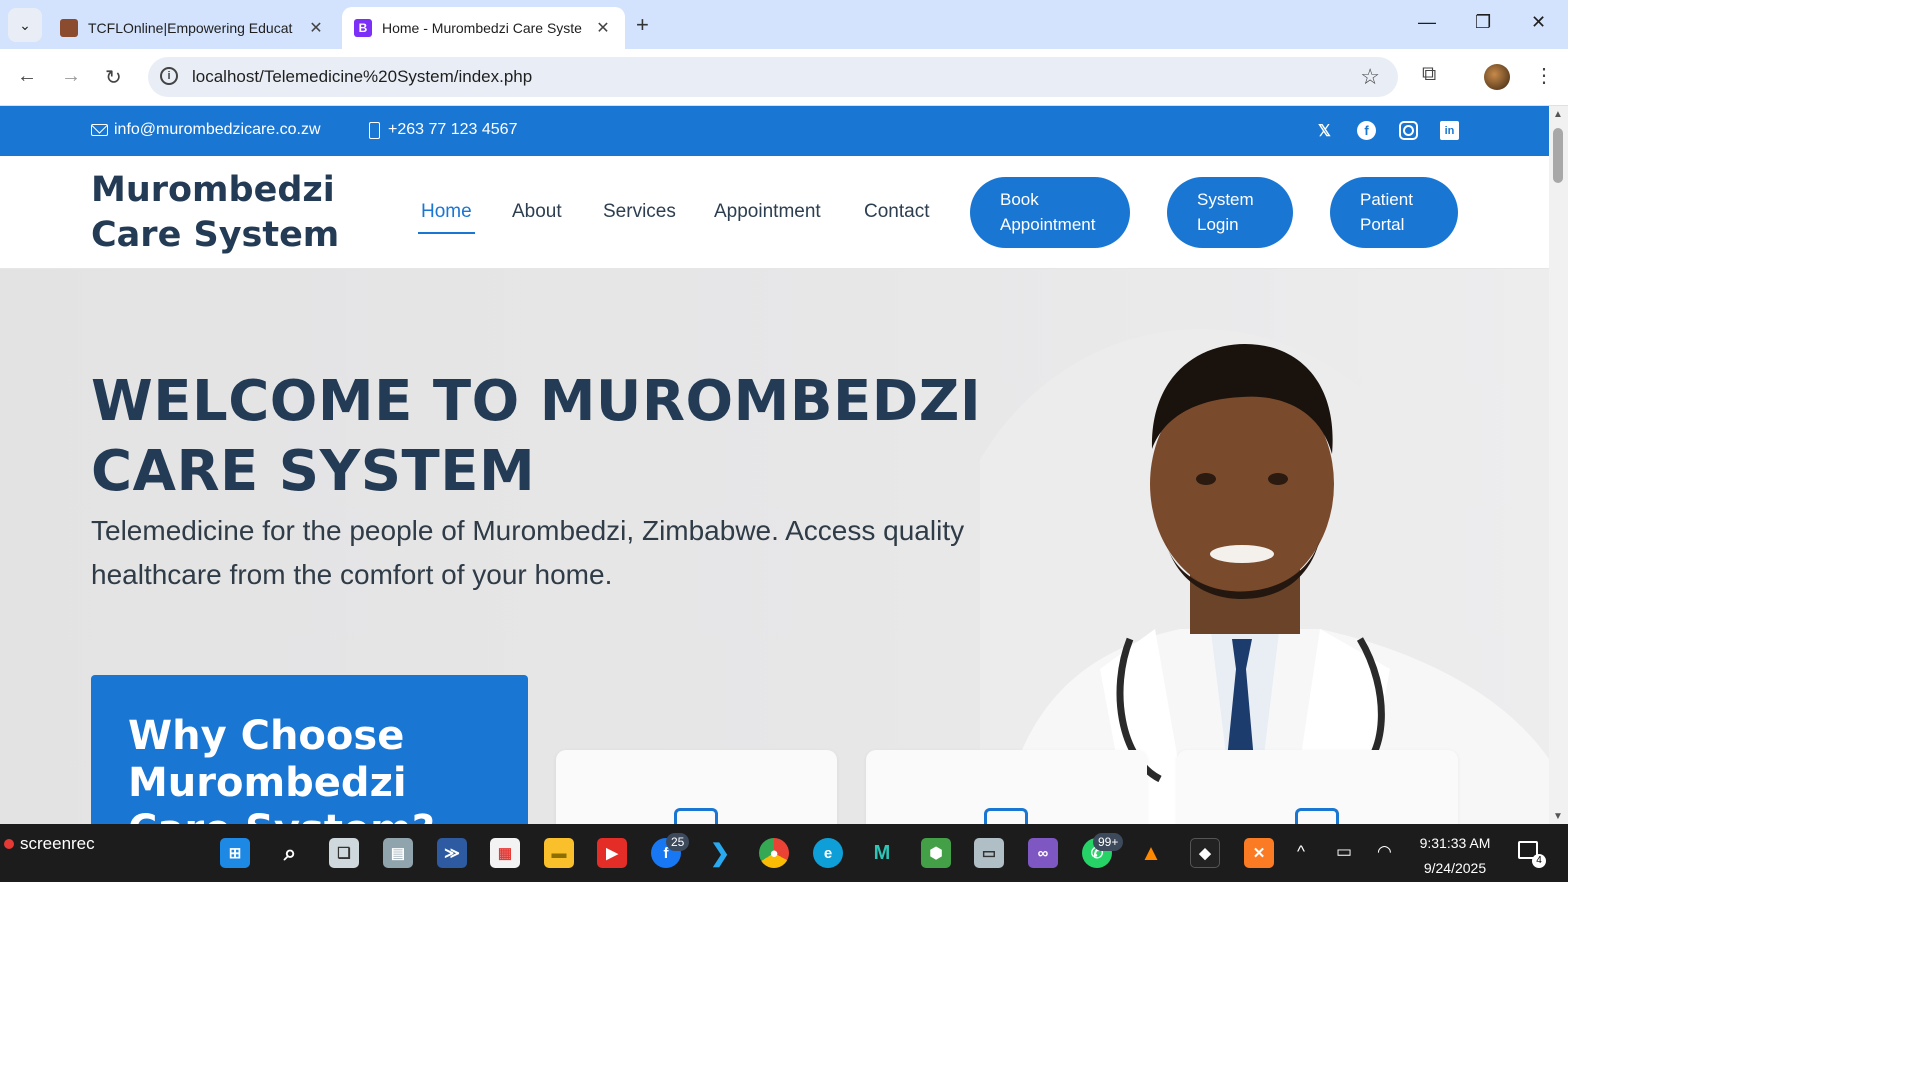 The image size is (1920, 1080). What do you see at coordinates (1455, 843) in the screenshot?
I see `clock-time: 9:31:33 AM` at bounding box center [1455, 843].